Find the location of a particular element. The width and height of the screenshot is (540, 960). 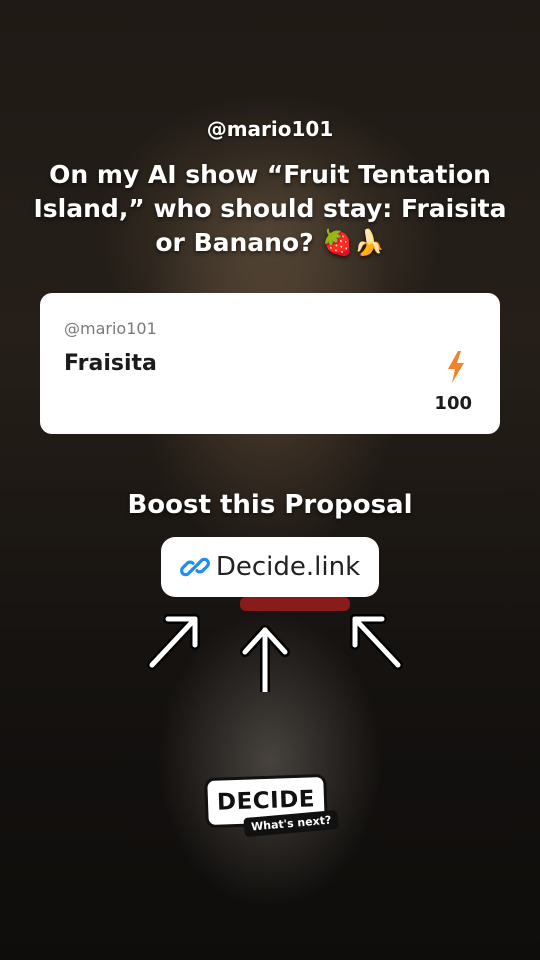

decide-link-button: Decide.link is located at coordinates (270, 567).